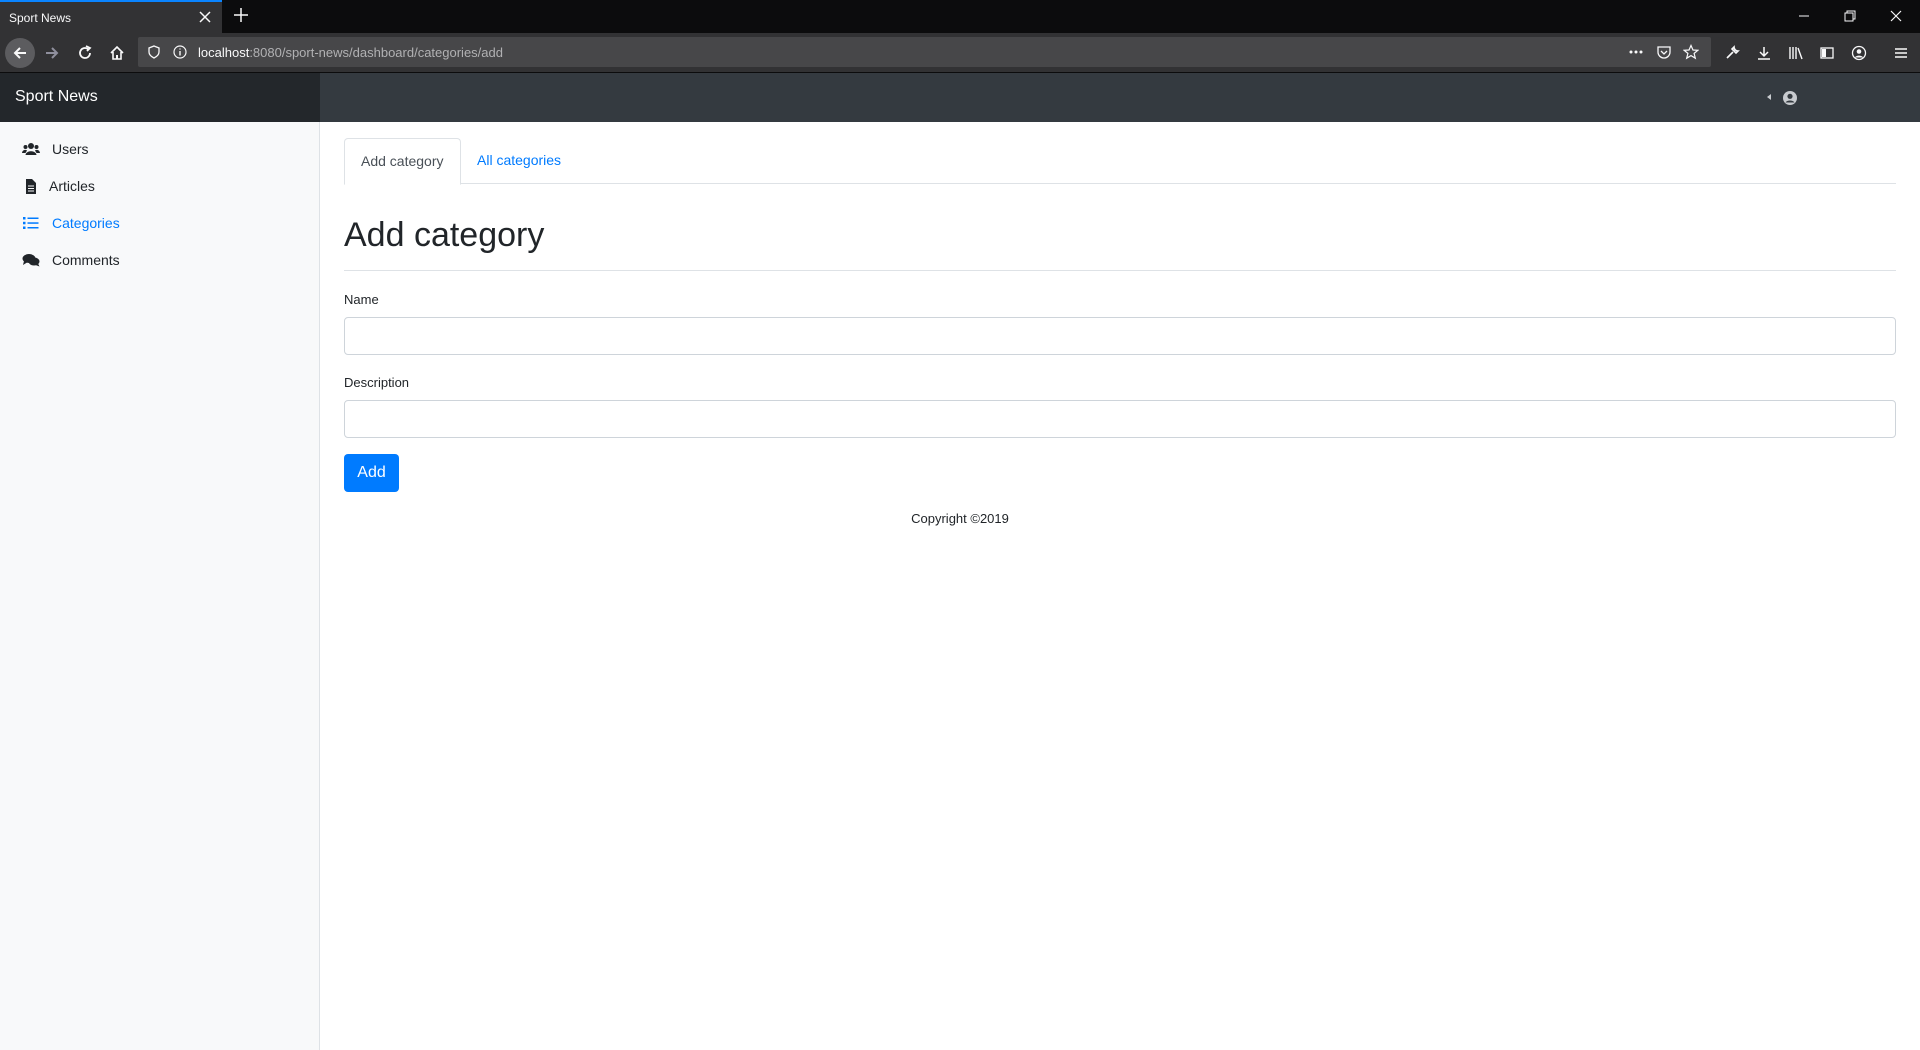 The width and height of the screenshot is (1920, 1050). I want to click on browser-tab: Sport News, so click(111, 16).